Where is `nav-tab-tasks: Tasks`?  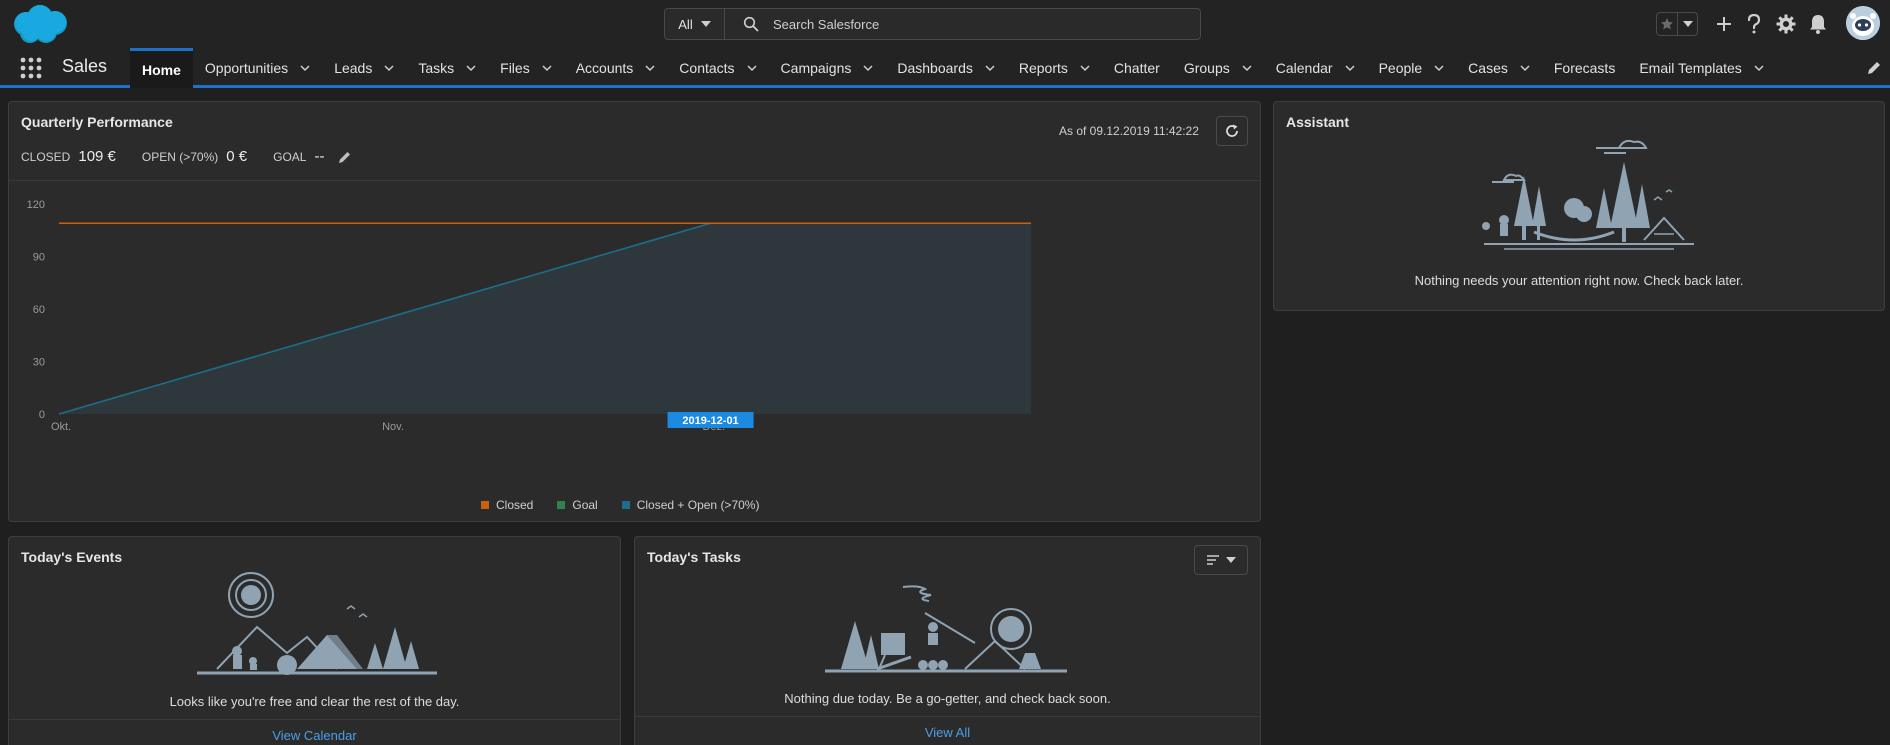
nav-tab-tasks: Tasks is located at coordinates (447, 68).